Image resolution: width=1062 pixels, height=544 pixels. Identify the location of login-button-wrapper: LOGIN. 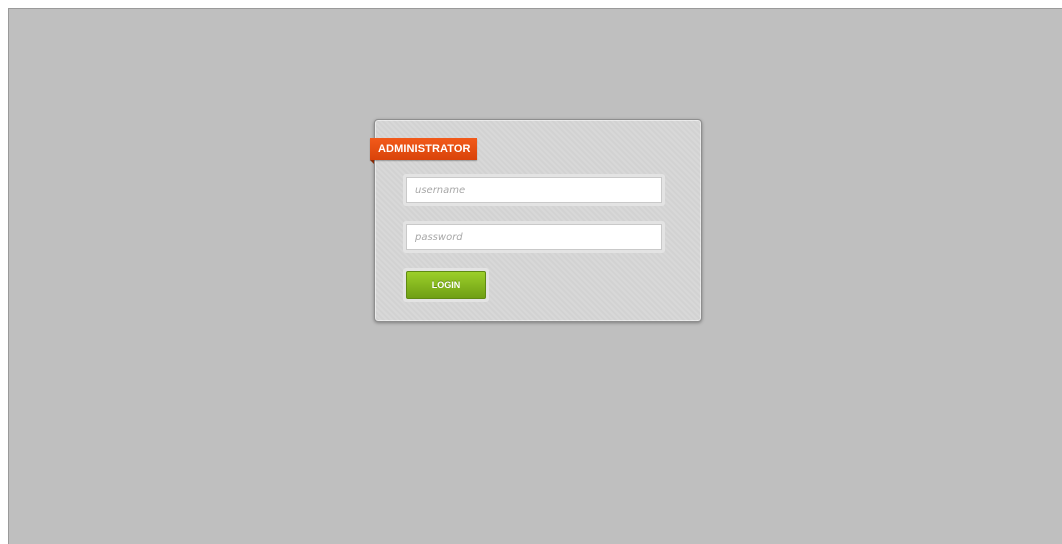
(446, 285).